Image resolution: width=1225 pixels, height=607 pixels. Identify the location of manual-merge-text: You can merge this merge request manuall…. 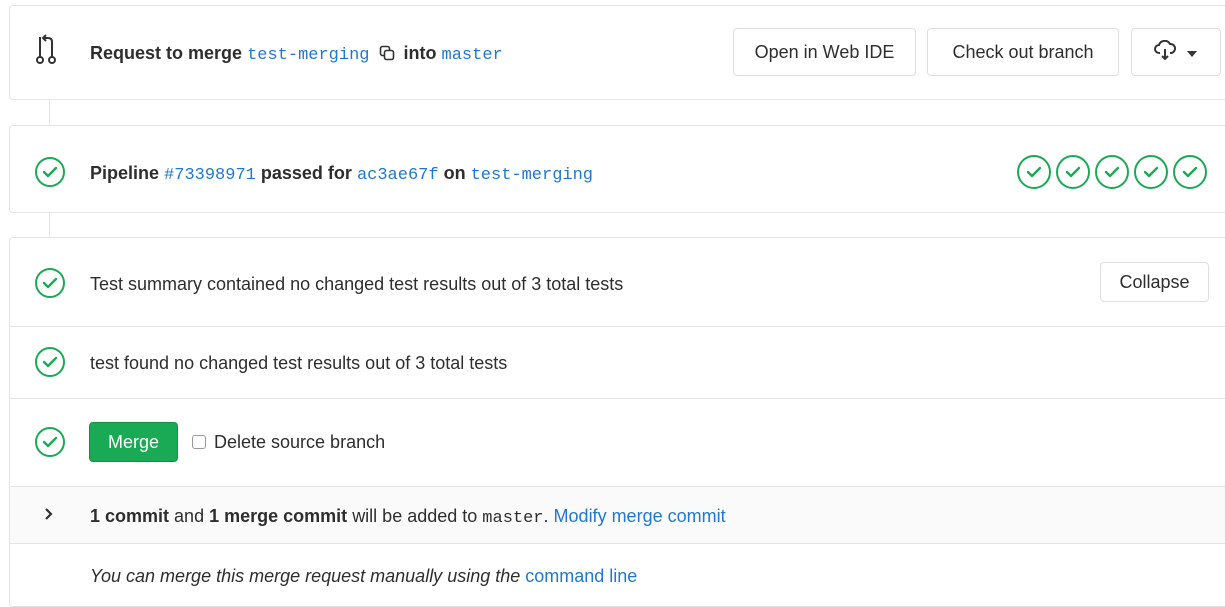
(363, 576).